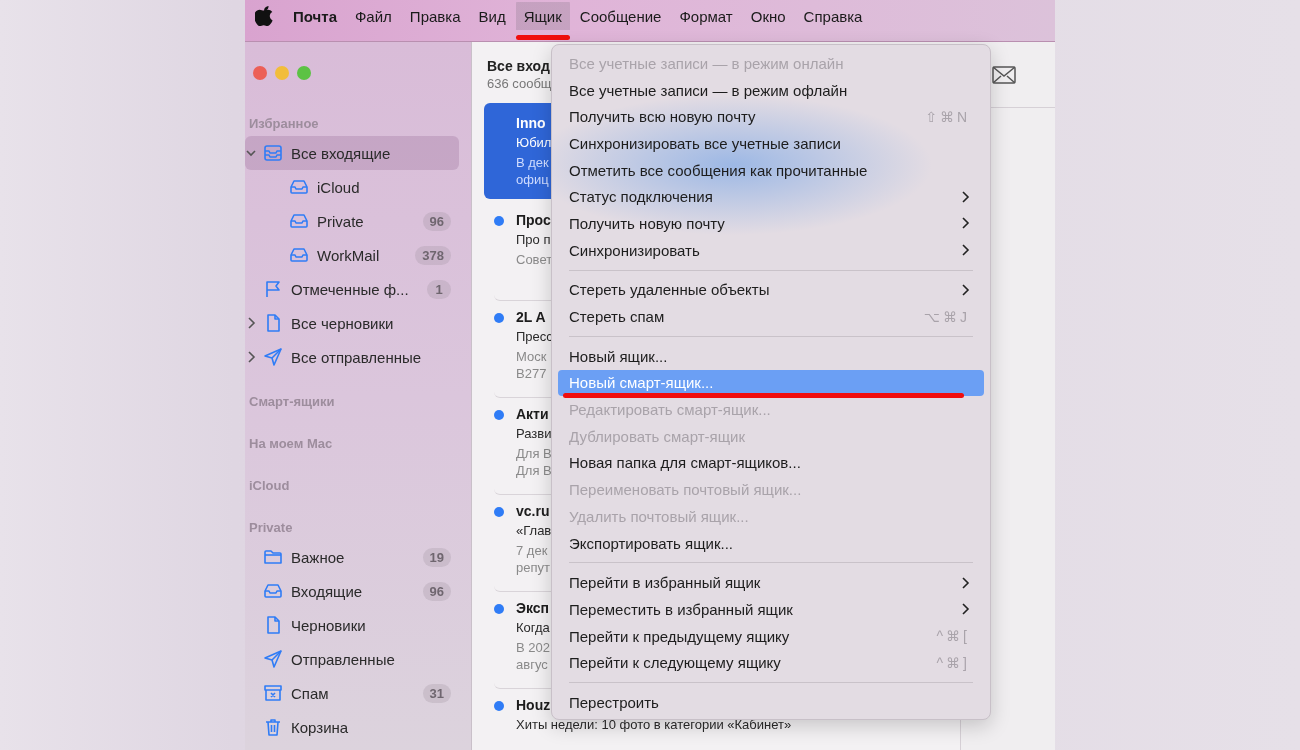 The height and width of the screenshot is (750, 1300). Describe the element at coordinates (532, 179) in the screenshot. I see `message-preview: офиц` at that location.